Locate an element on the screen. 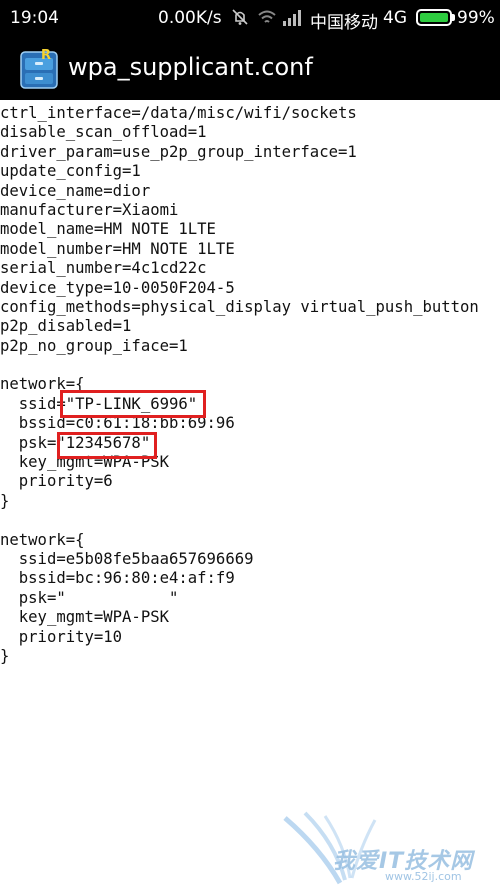  file-line: ssid="TP-LINK_6996" is located at coordinates (99, 403).